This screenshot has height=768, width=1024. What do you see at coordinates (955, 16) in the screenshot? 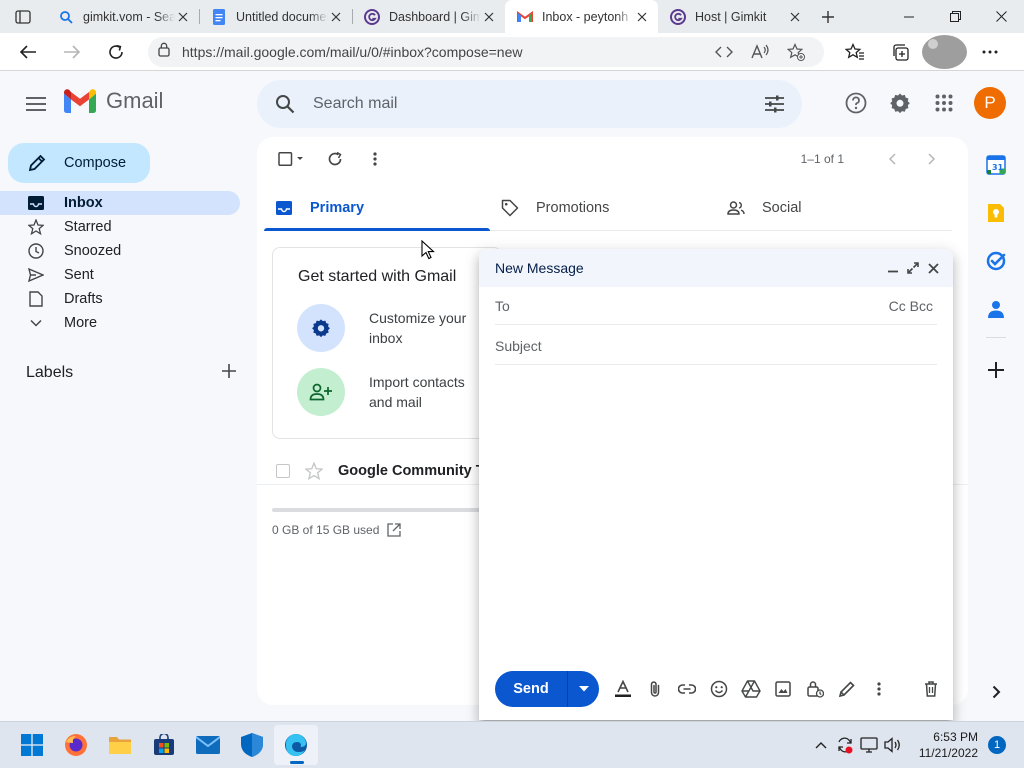
I see `restore-window-button` at bounding box center [955, 16].